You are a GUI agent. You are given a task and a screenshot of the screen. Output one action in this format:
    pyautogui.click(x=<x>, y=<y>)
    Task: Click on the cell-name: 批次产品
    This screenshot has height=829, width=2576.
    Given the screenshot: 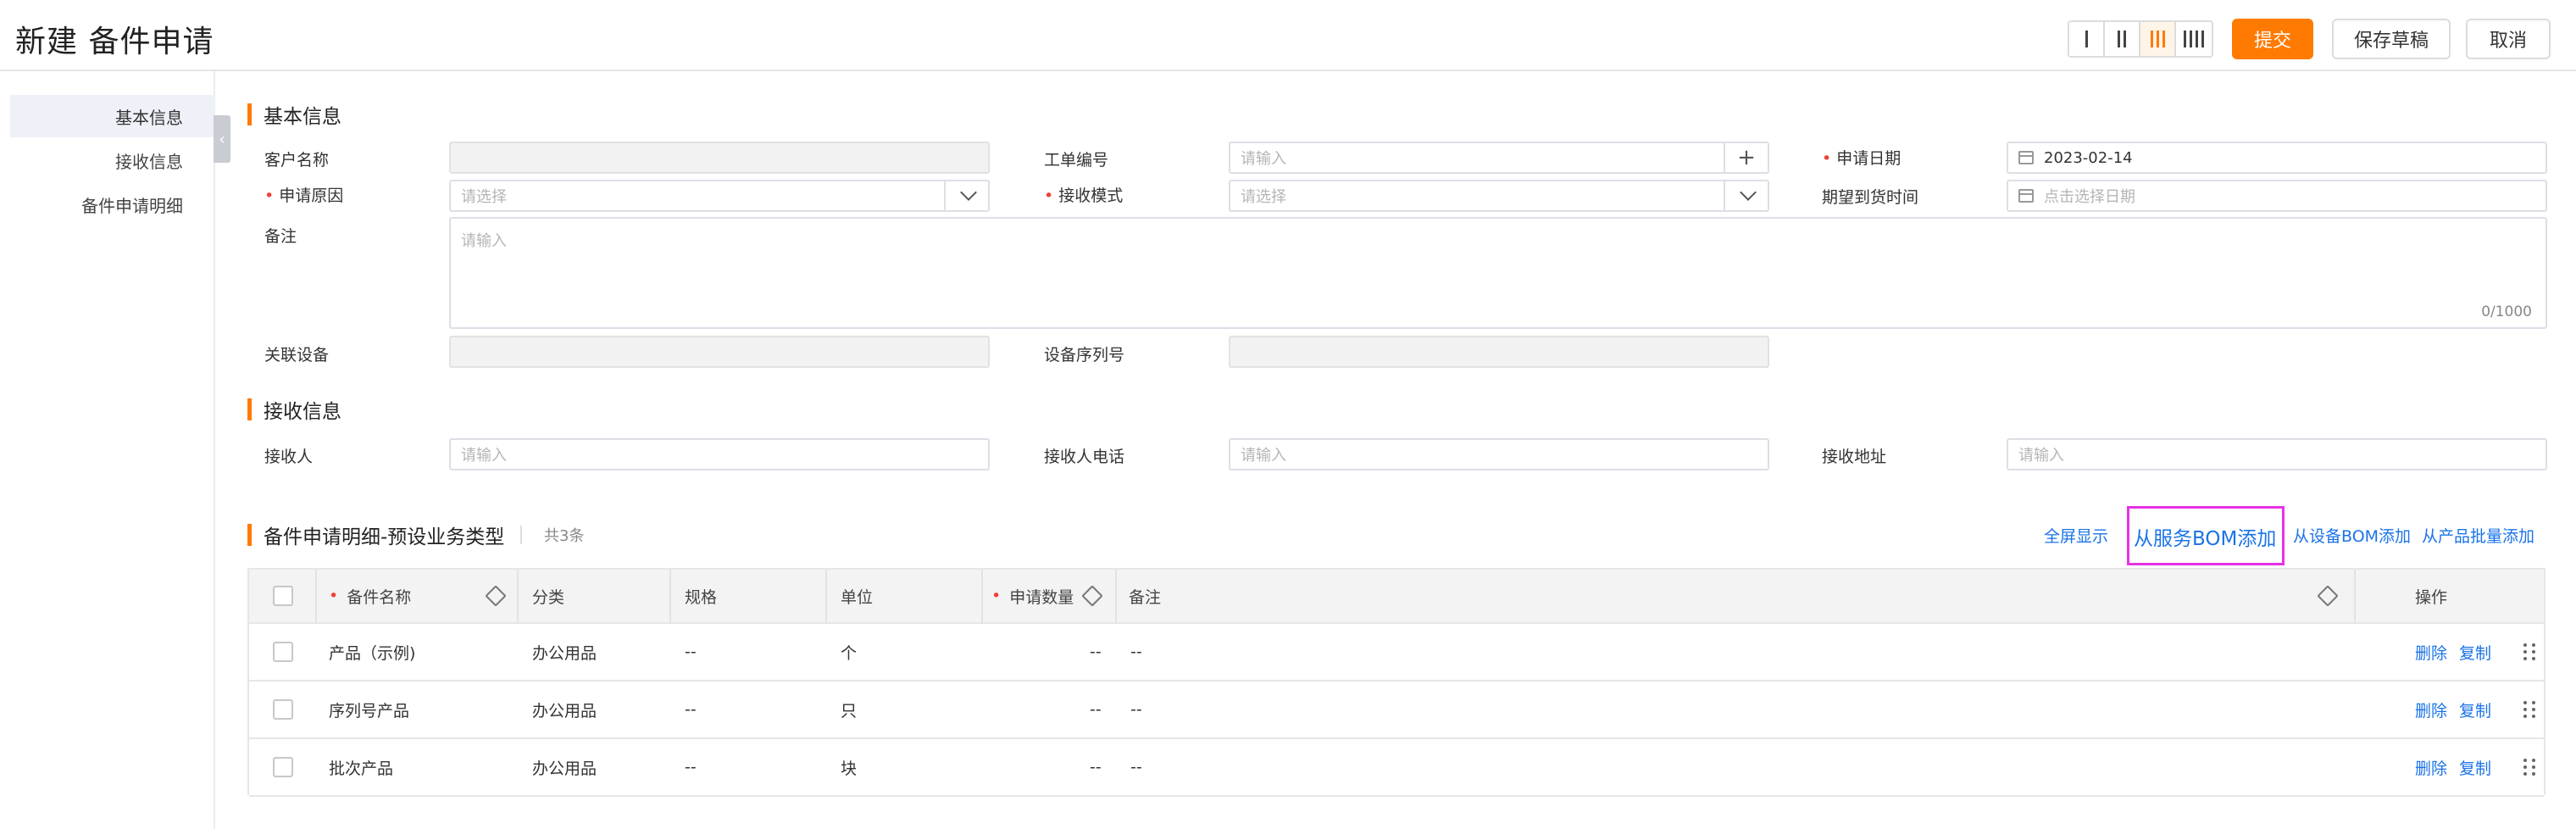 What is the action you would take?
    pyautogui.click(x=361, y=768)
    